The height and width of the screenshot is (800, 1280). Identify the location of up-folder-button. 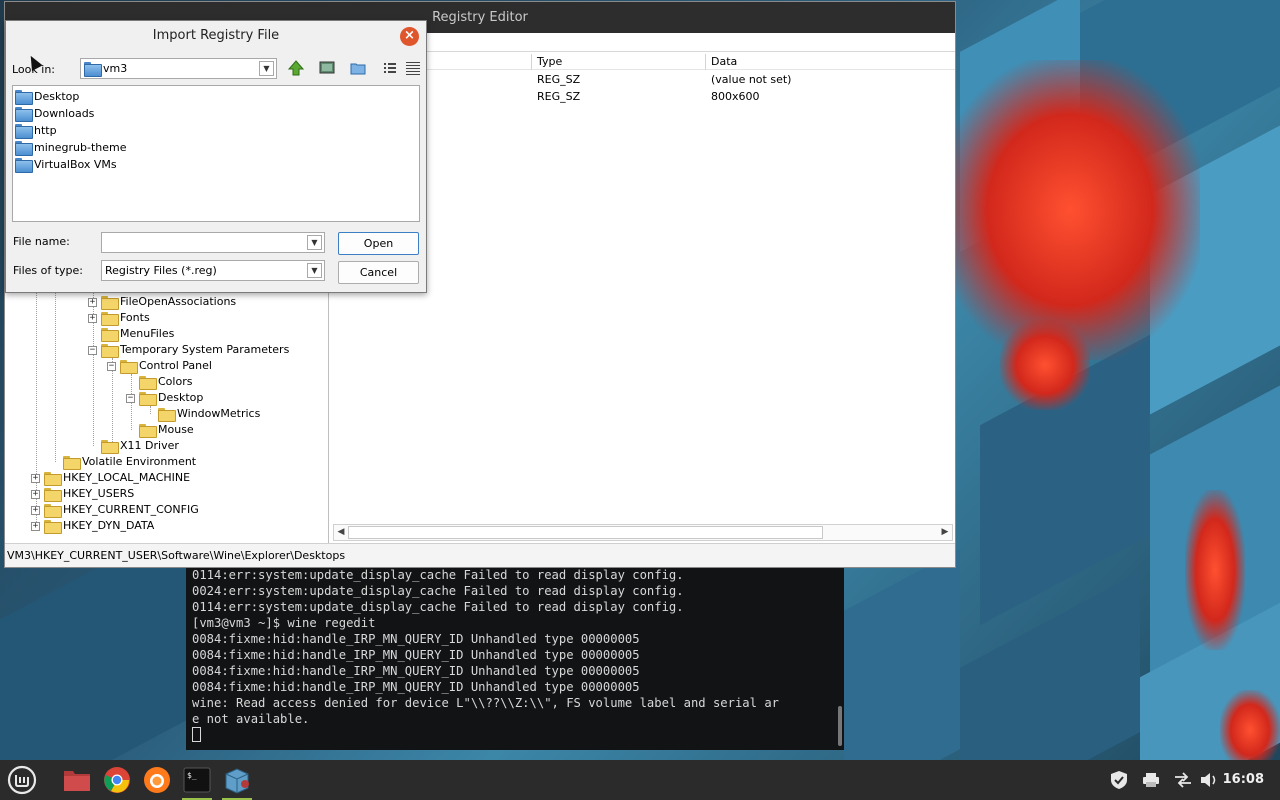
(296, 68).